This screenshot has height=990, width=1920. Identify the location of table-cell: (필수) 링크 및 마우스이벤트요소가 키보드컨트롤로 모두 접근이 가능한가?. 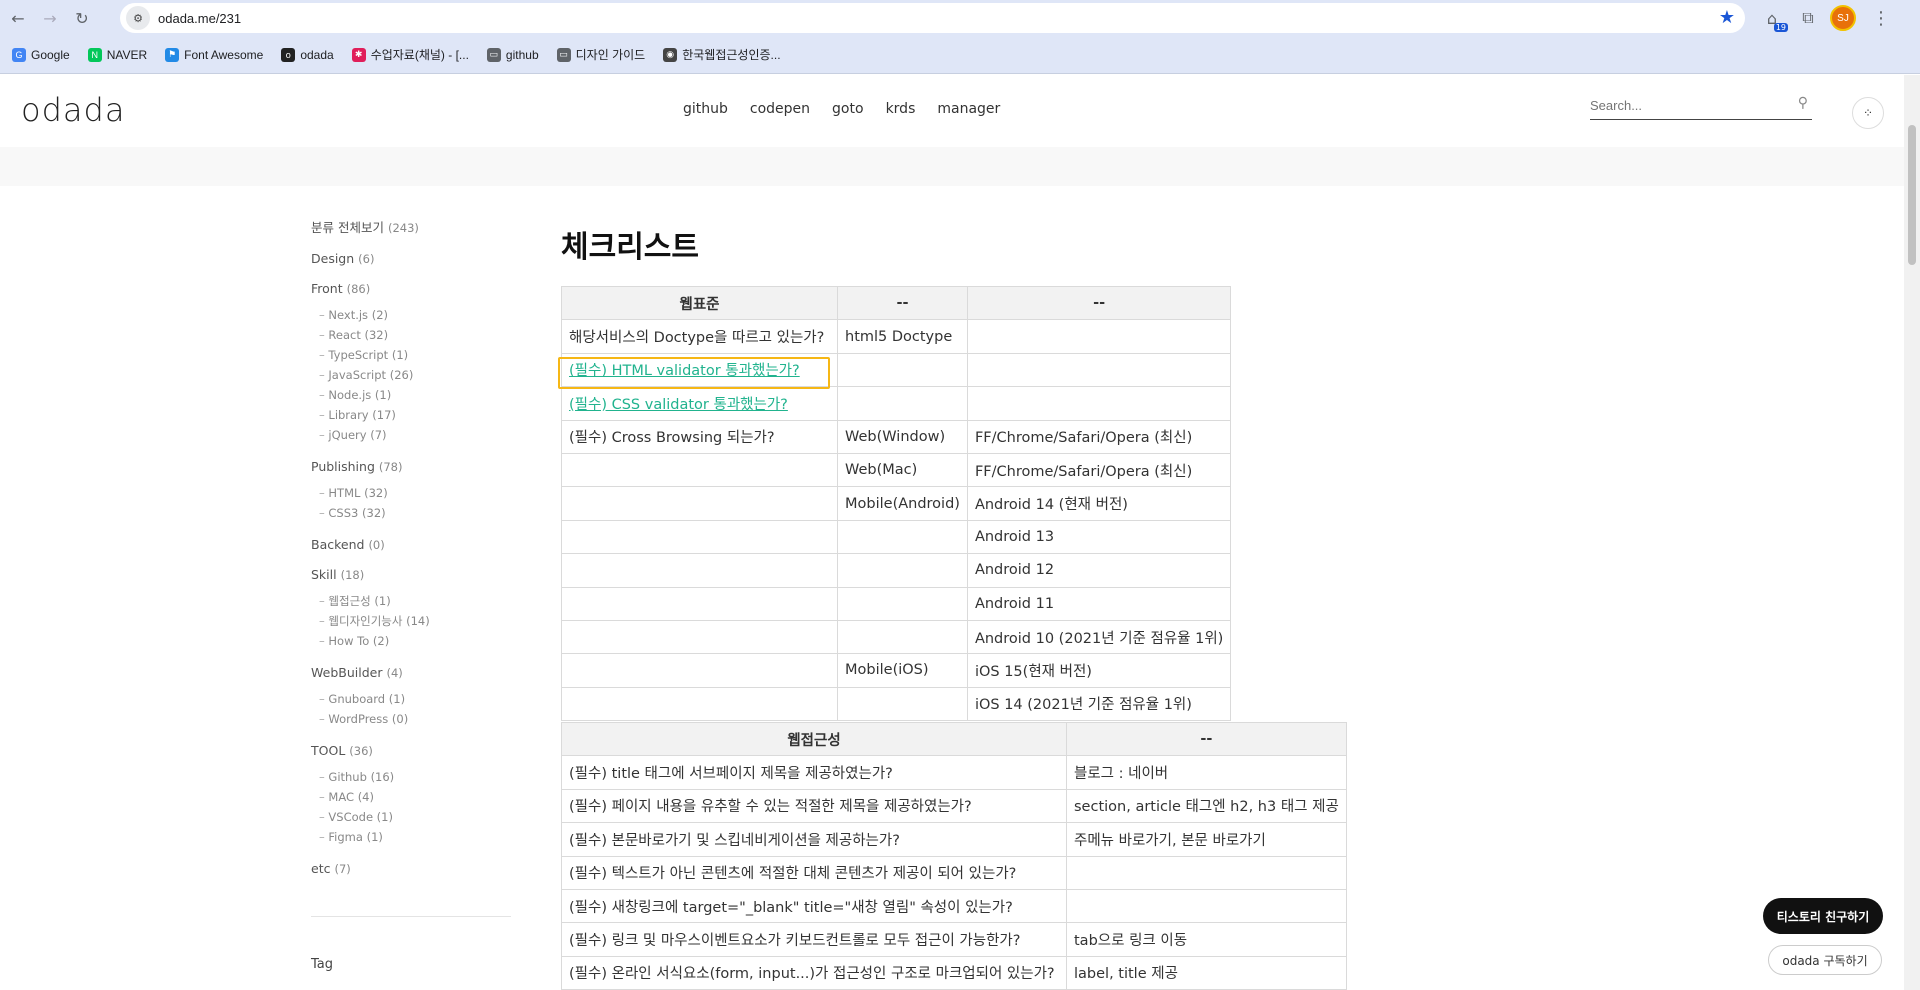
(814, 939).